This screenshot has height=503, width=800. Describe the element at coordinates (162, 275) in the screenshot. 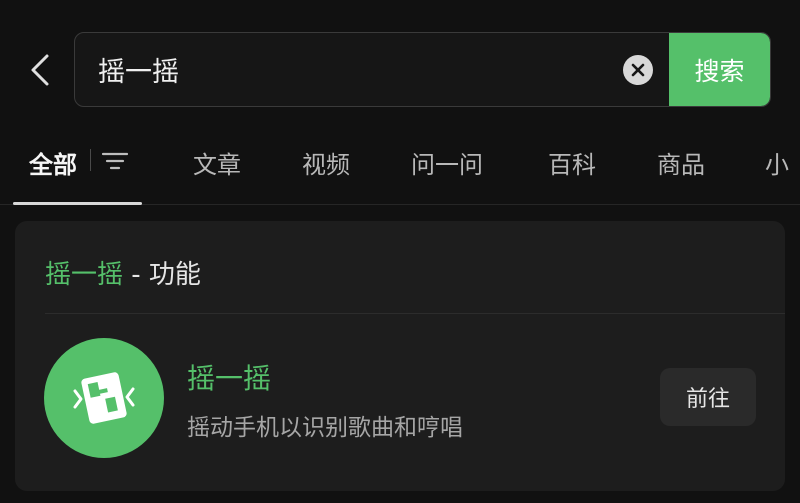

I see `card-header-suffix: - 功能` at that location.